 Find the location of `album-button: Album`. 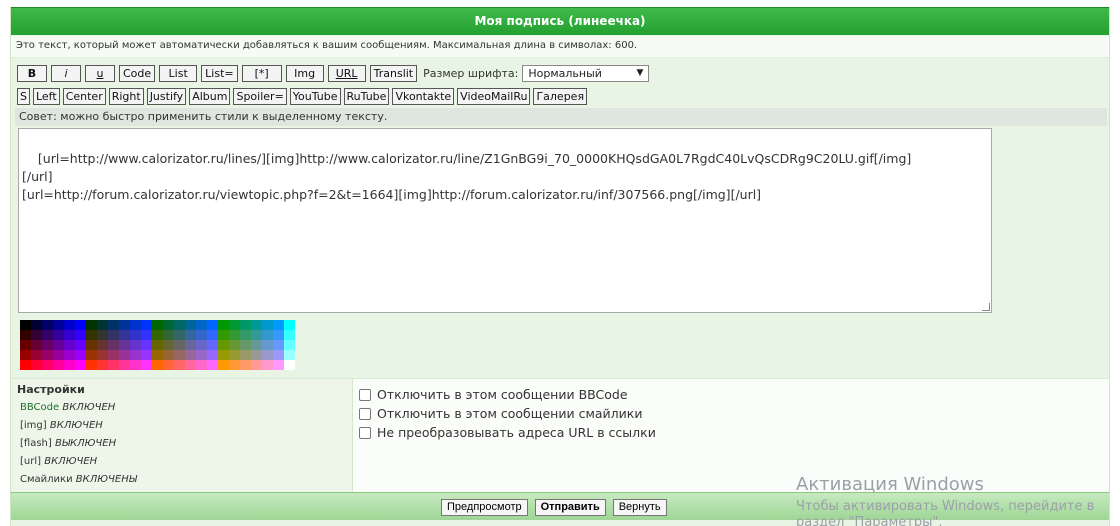

album-button: Album is located at coordinates (210, 96).